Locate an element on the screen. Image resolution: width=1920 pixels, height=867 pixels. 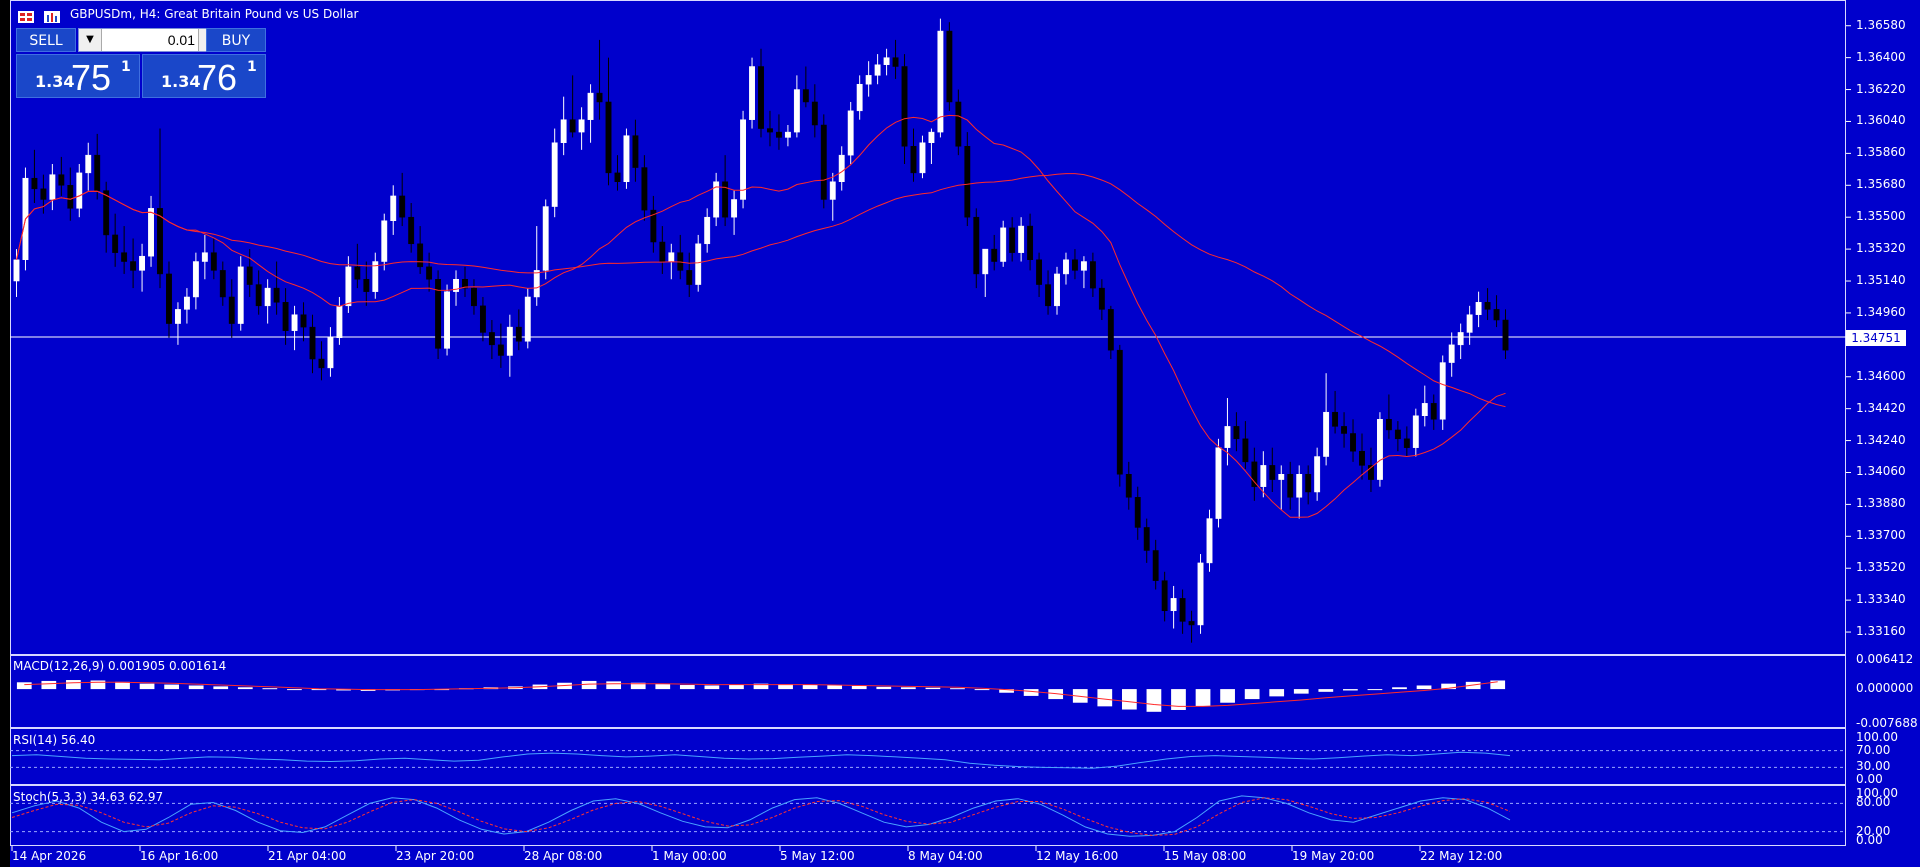
buy-price-box: 1.34 76 1 is located at coordinates (204, 76).